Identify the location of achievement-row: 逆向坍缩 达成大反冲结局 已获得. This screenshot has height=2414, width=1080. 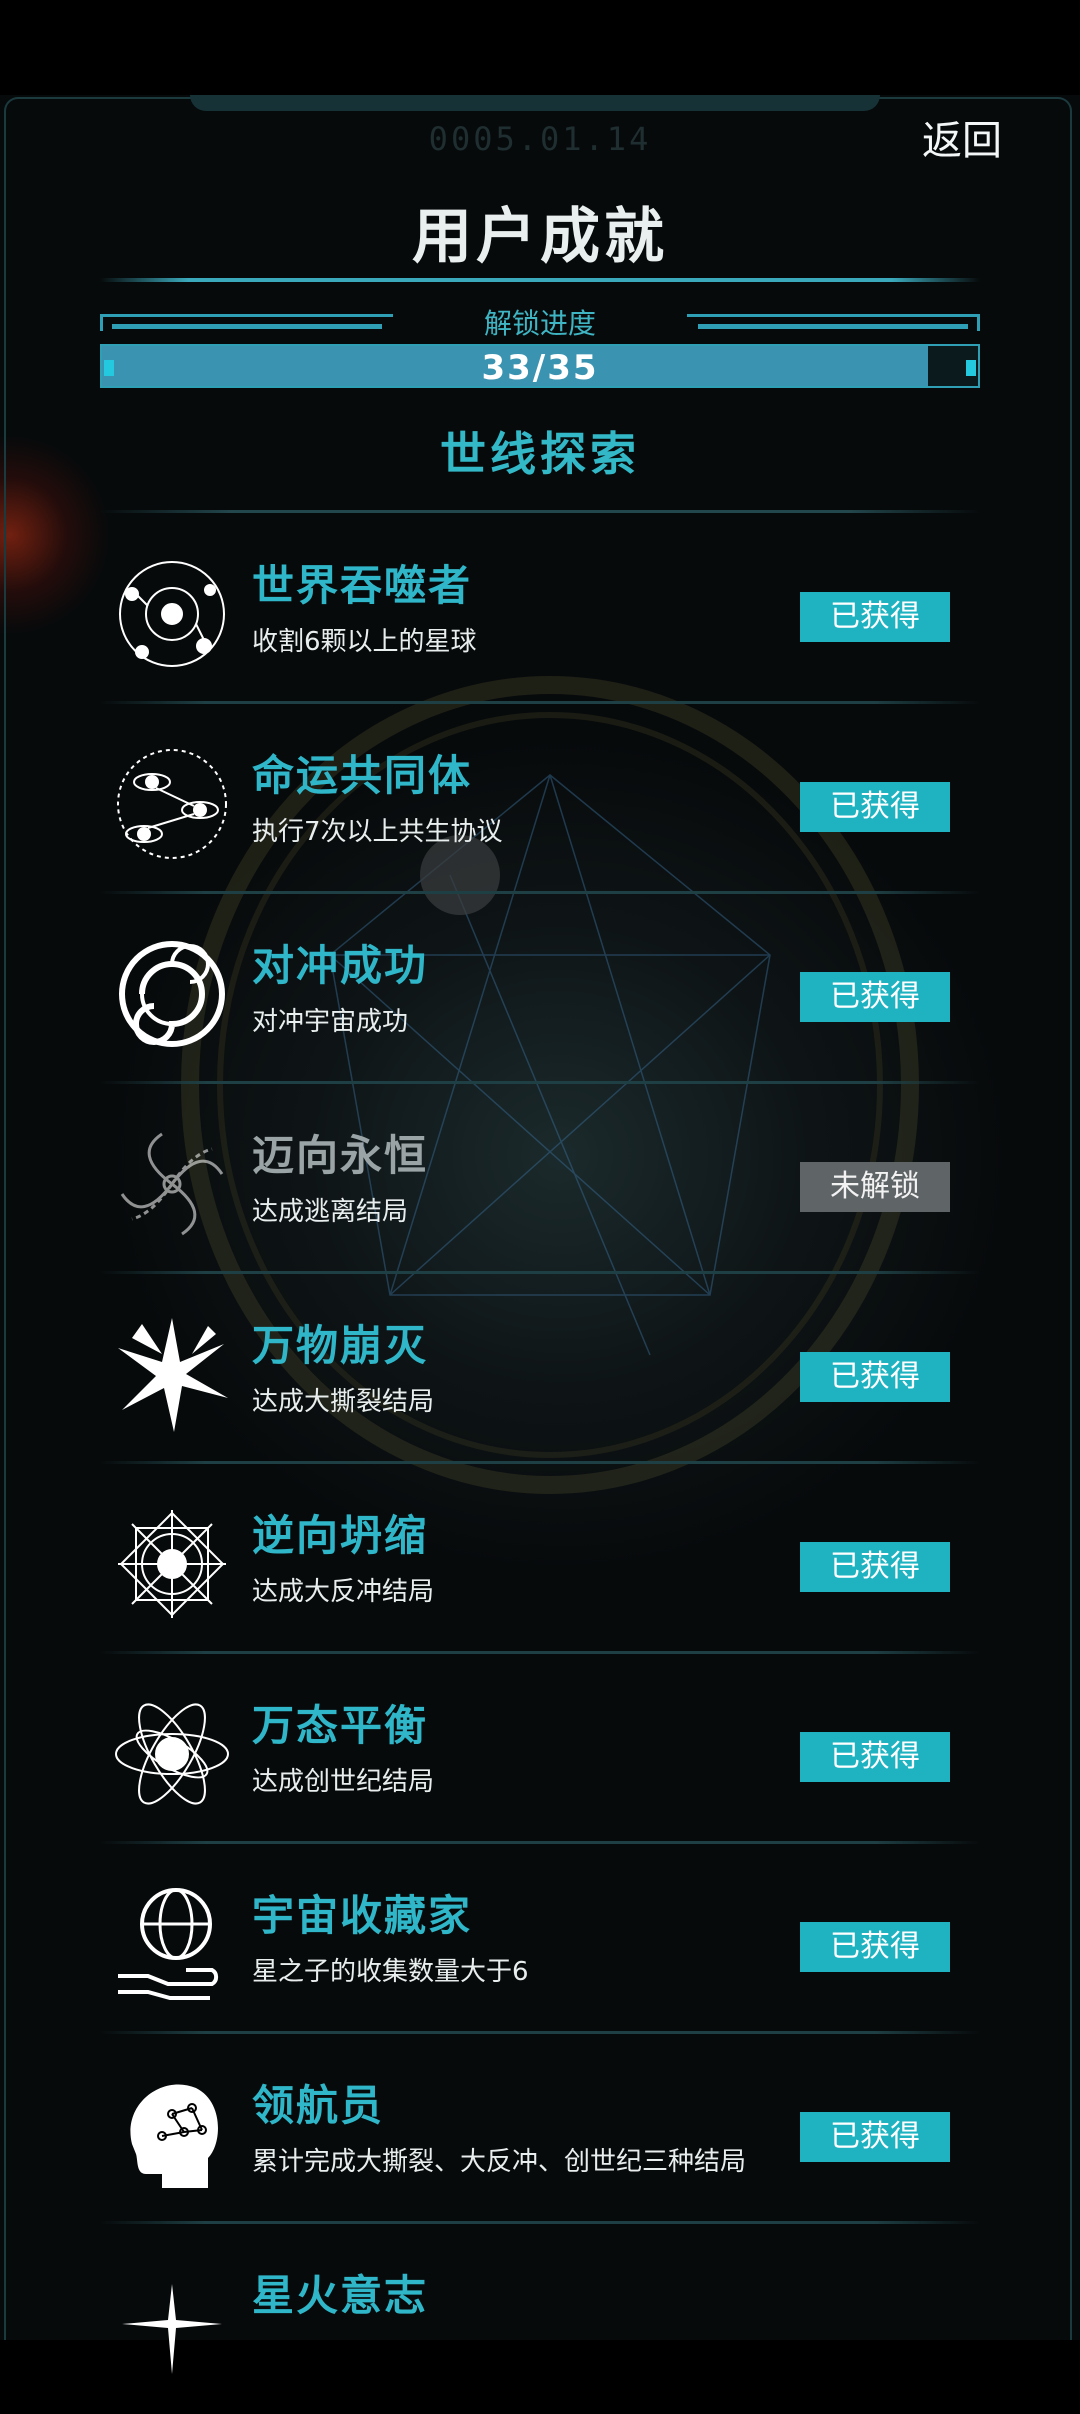
(540, 1559).